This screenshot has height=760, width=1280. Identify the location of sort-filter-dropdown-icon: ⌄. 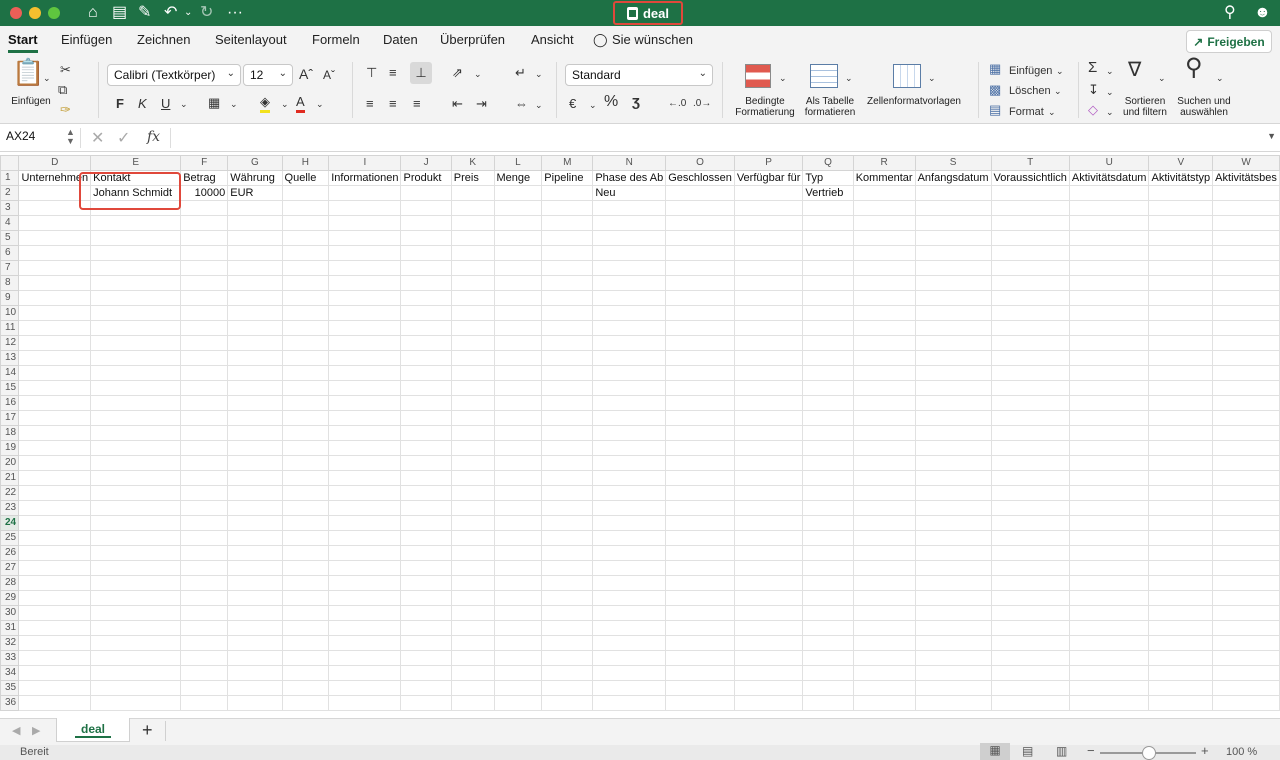
(1162, 78).